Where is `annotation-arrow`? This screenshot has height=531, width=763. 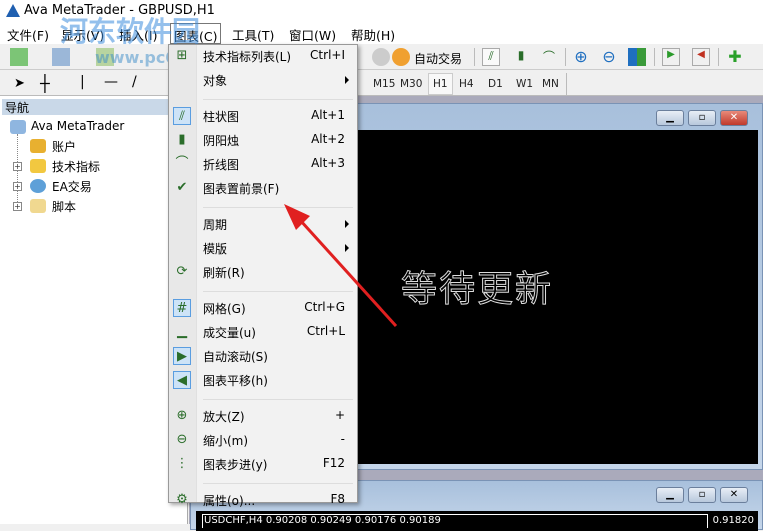
annotation-arrow is located at coordinates (341, 266).